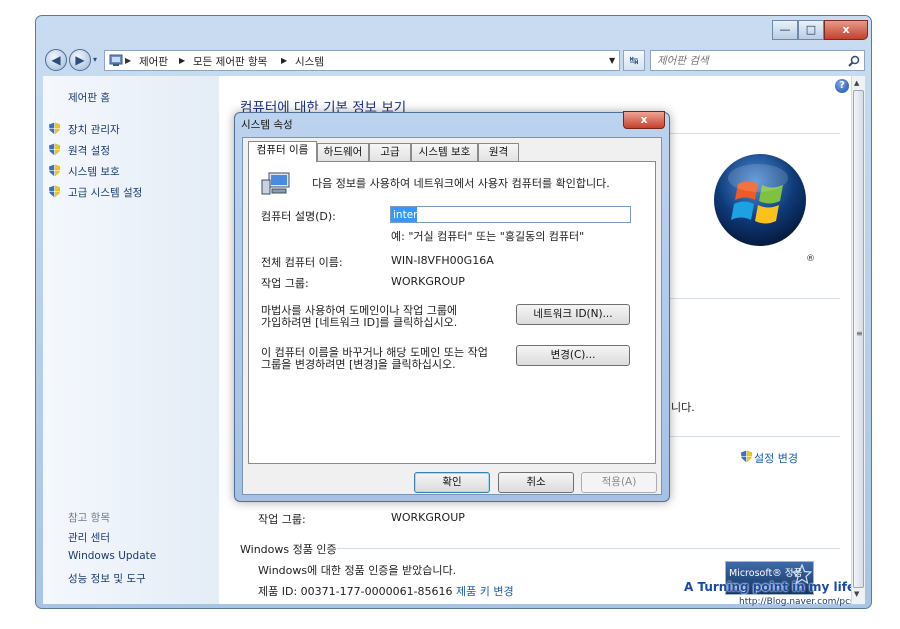 This screenshot has width=900, height=629. I want to click on help-icon: ?, so click(842, 85).